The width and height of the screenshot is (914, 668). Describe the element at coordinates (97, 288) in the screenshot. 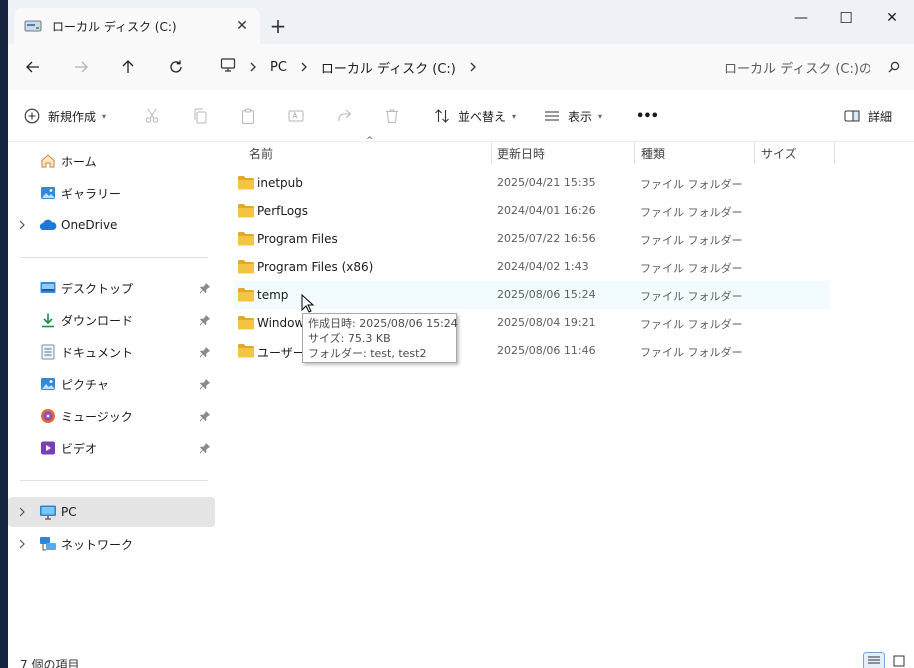

I see `sidebar-item-label: デスクトップ` at that location.